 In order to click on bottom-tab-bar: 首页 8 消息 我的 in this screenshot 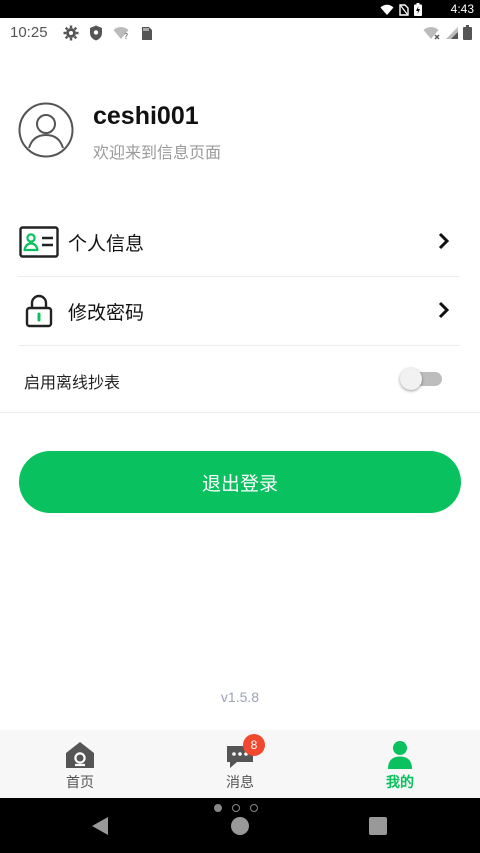, I will do `click(240, 764)`.